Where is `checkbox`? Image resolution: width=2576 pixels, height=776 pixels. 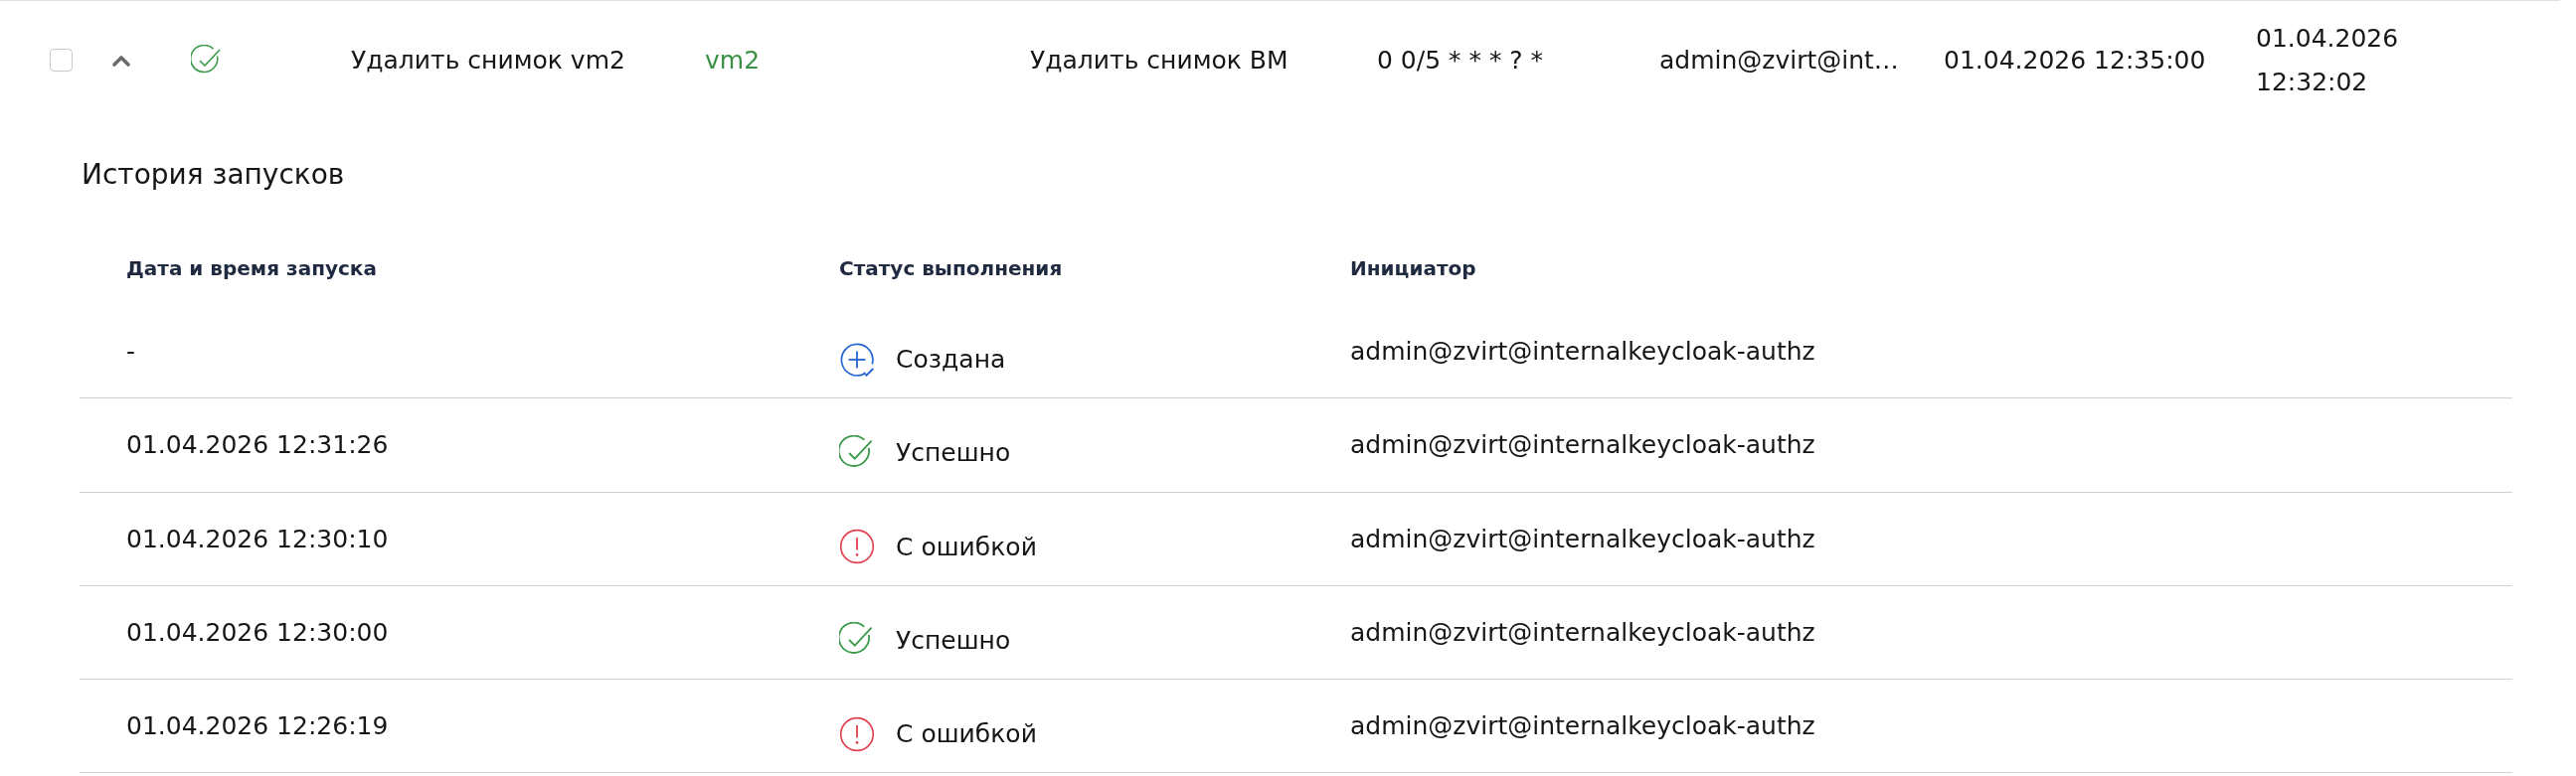 checkbox is located at coordinates (61, 60).